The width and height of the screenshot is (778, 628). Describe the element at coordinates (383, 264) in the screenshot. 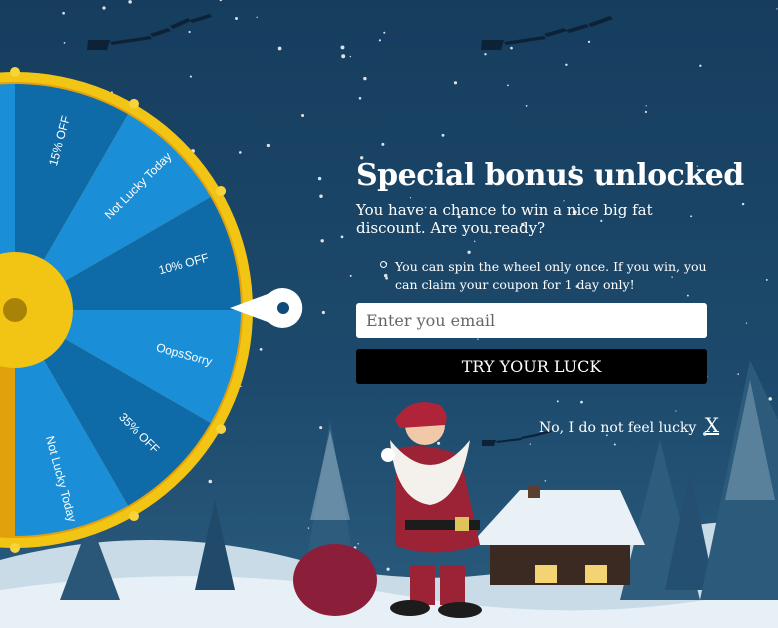

I see `bullet-icon` at that location.